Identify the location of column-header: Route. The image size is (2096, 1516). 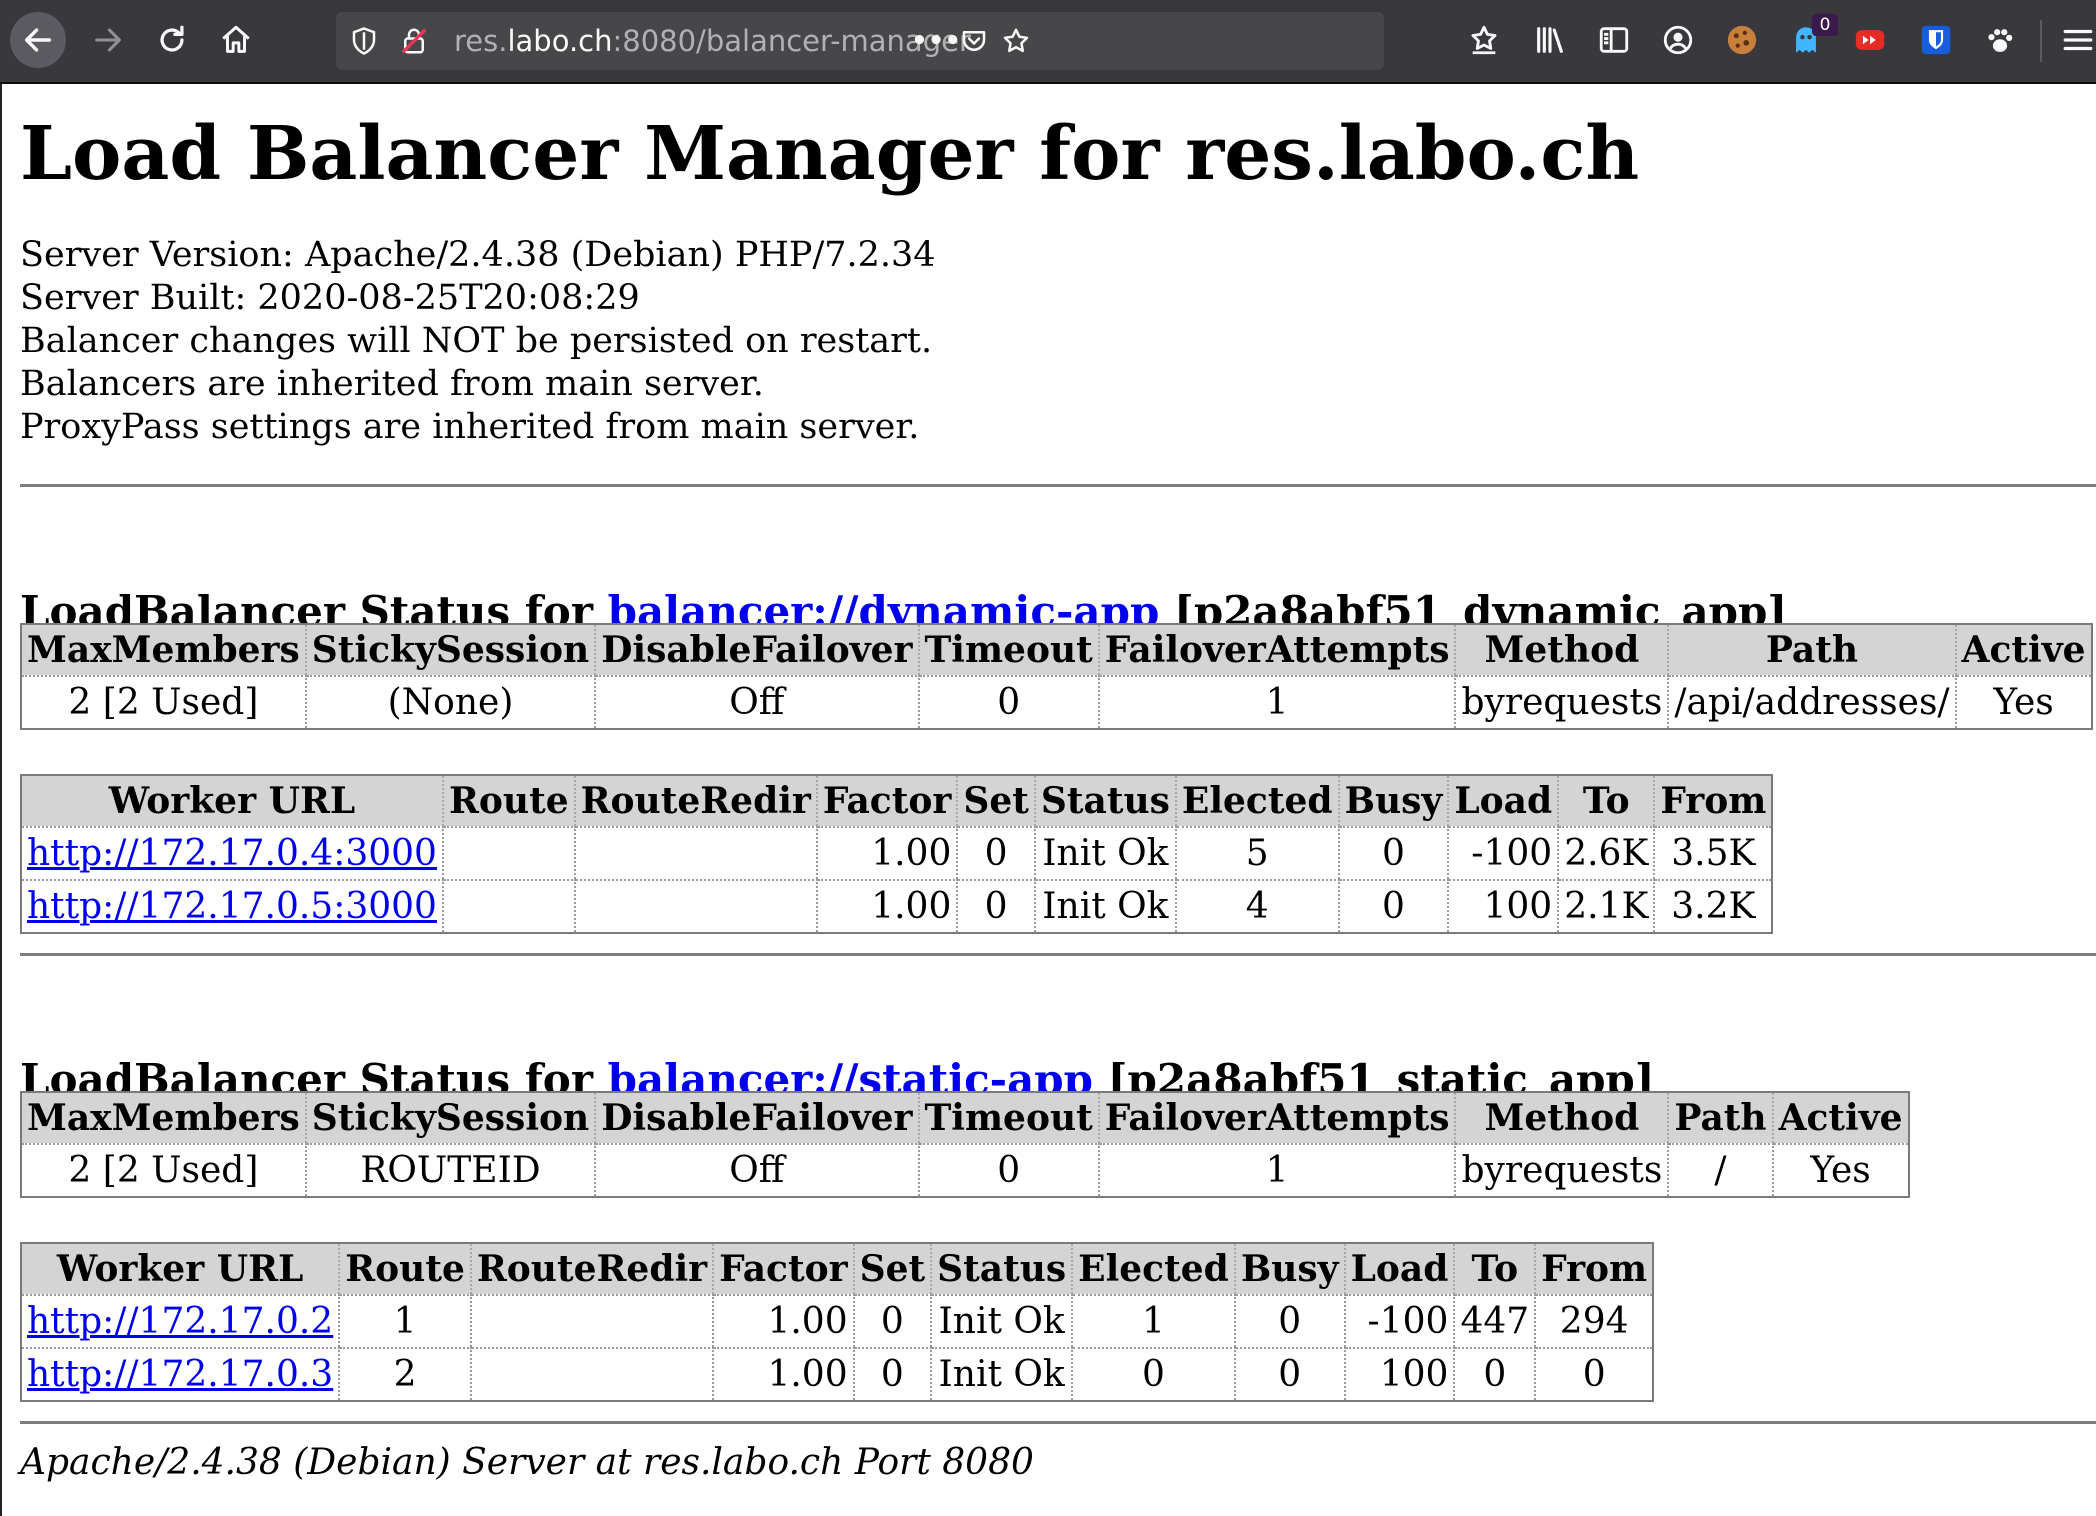
(406, 1269).